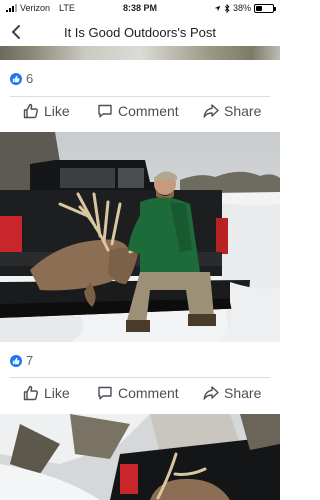 Image resolution: width=320 pixels, height=500 pixels. What do you see at coordinates (140, 53) in the screenshot?
I see `post-photo-previous` at bounding box center [140, 53].